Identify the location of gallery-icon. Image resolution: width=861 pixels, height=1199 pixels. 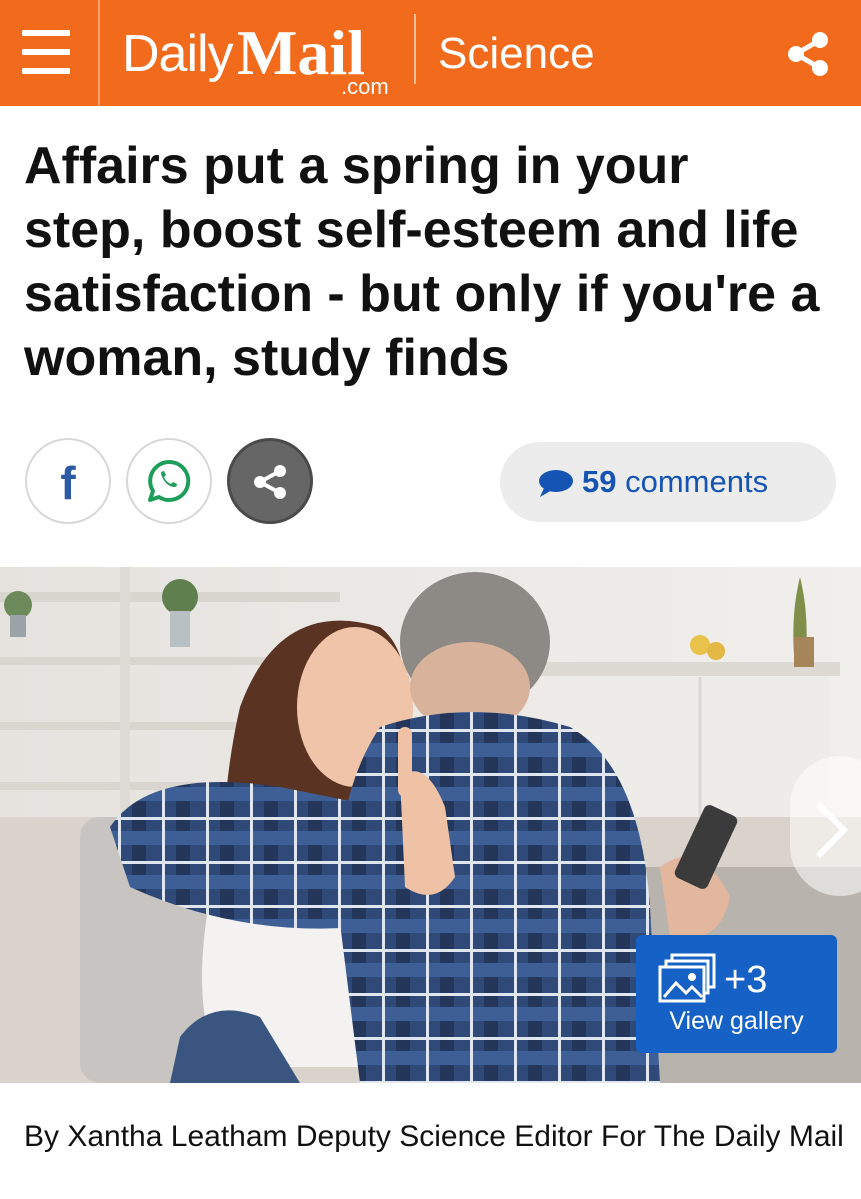
(687, 978).